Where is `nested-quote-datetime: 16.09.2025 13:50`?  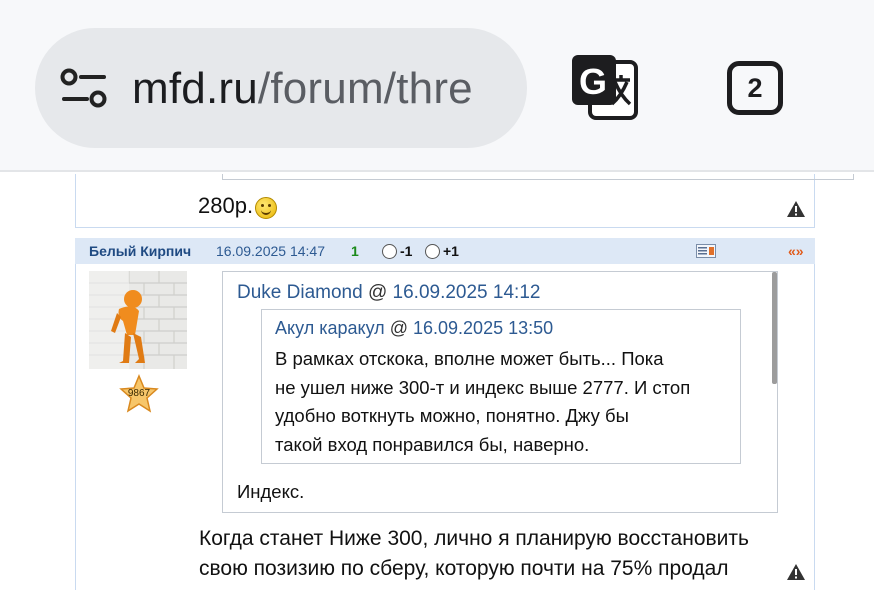
nested-quote-datetime: 16.09.2025 13:50 is located at coordinates (483, 328).